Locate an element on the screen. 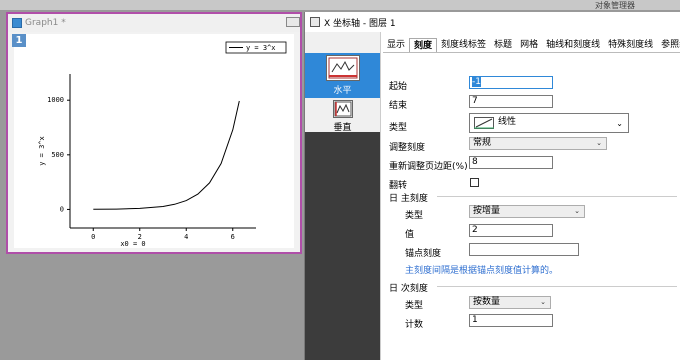  dialog-icon is located at coordinates (315, 22).